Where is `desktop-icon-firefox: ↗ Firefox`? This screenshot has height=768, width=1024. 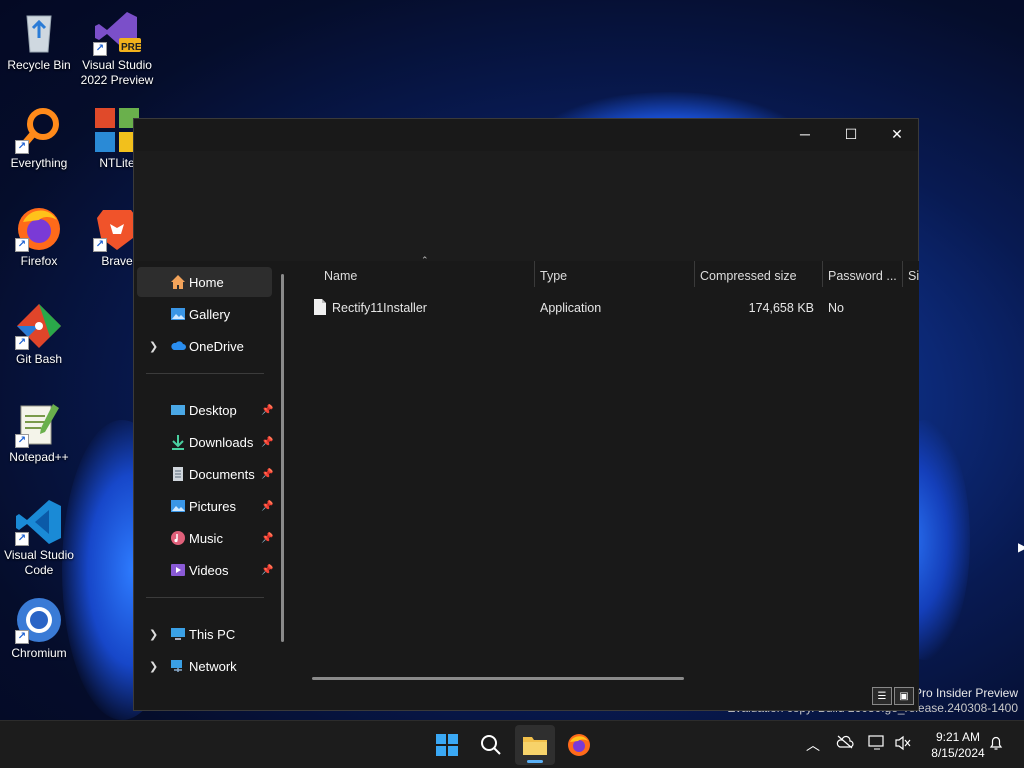
desktop-icon-firefox: ↗ Firefox is located at coordinates (39, 236).